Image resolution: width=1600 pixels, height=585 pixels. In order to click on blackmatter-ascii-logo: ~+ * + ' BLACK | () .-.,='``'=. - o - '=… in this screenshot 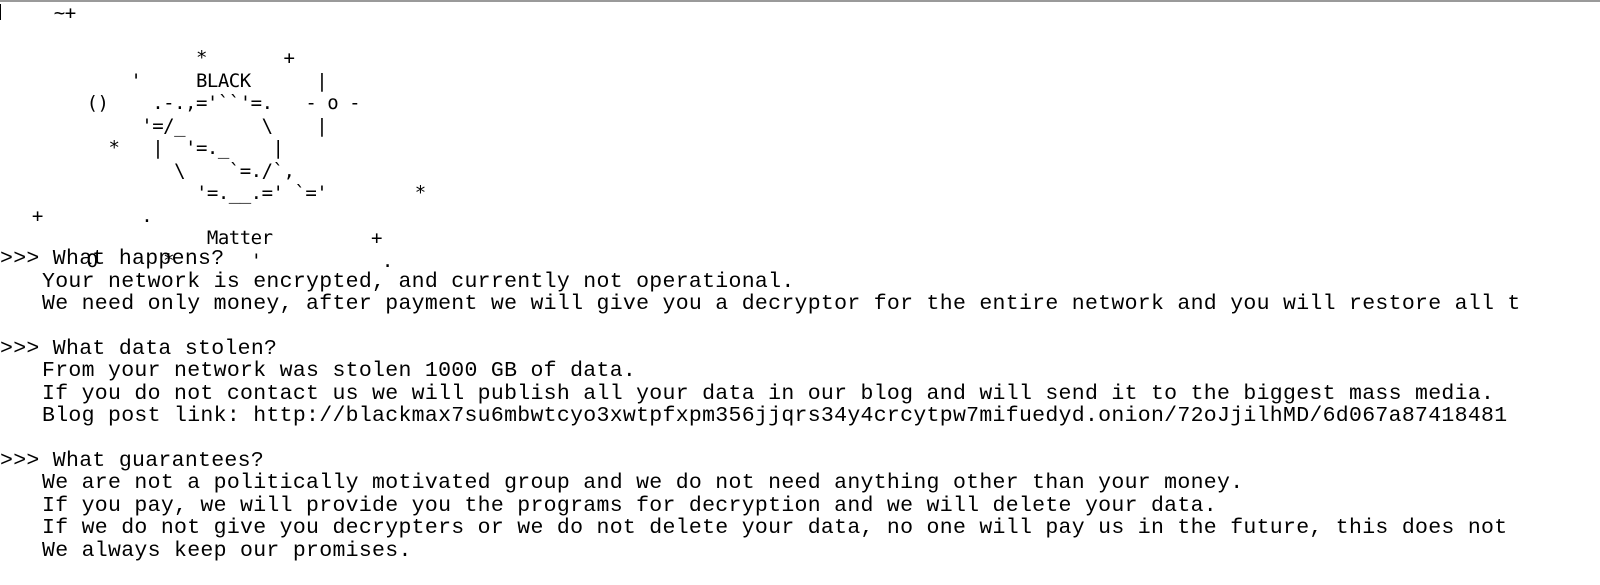, I will do `click(228, 137)`.